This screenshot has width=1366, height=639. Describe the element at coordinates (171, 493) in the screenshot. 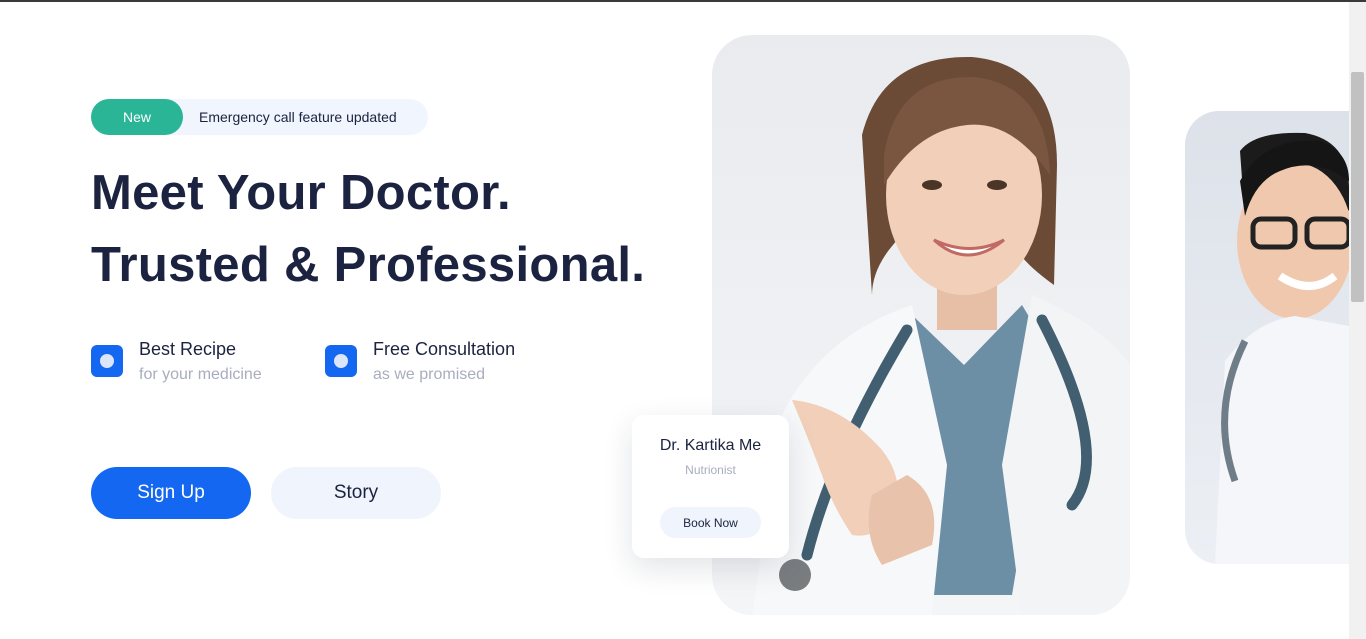

I see `sign-up-button: Sign Up` at that location.